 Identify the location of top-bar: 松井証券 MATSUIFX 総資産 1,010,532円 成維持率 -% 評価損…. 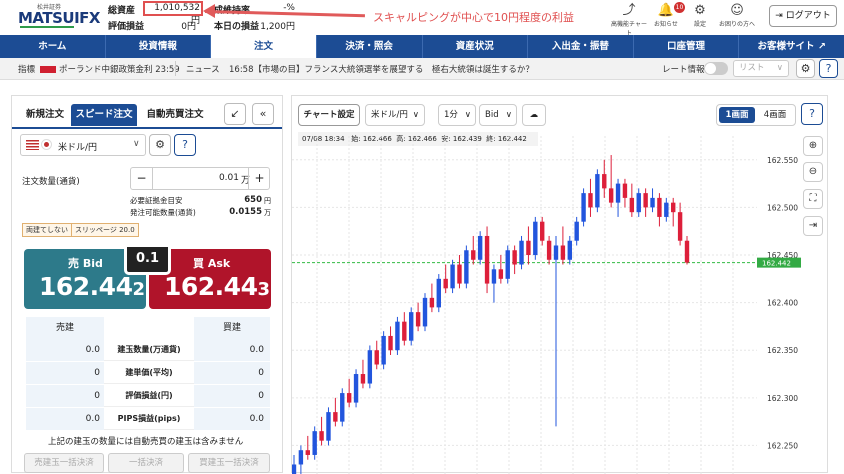
(422, 18).